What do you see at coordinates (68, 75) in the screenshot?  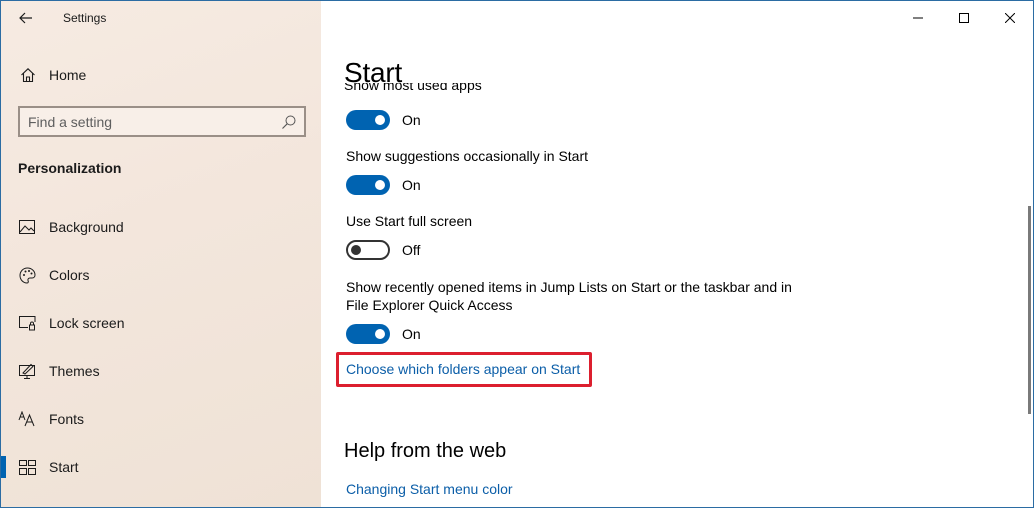 I see `home-label: Home` at bounding box center [68, 75].